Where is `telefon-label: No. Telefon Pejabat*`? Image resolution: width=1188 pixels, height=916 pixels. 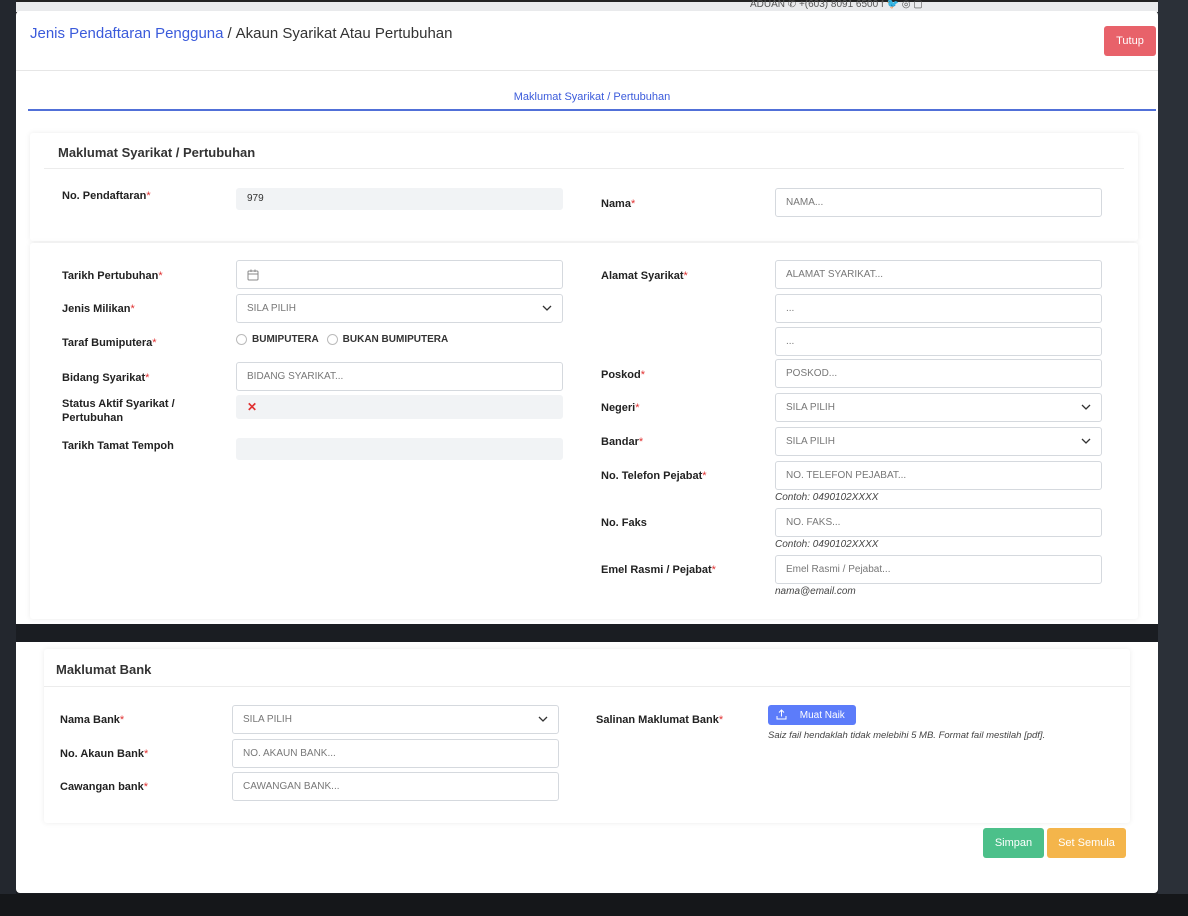 telefon-label: No. Telefon Pejabat* is located at coordinates (654, 476).